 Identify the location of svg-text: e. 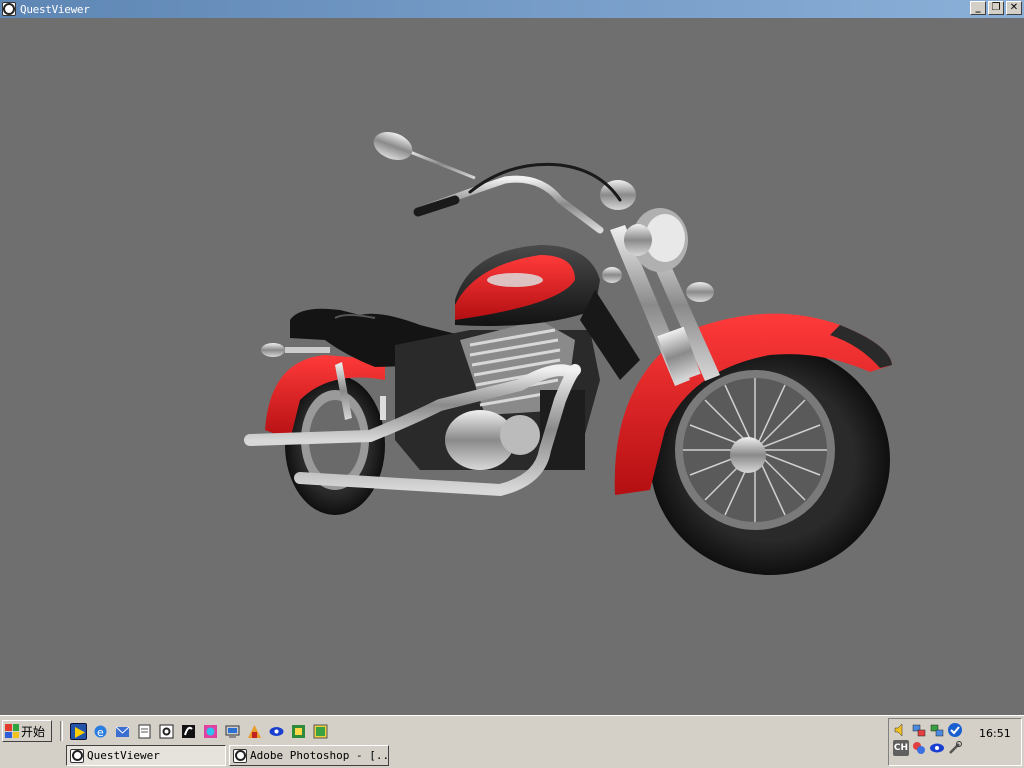
(100, 732).